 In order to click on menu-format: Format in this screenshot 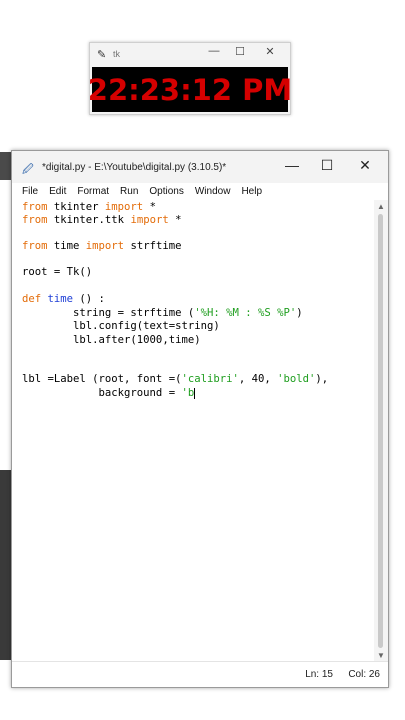, I will do `click(93, 191)`.